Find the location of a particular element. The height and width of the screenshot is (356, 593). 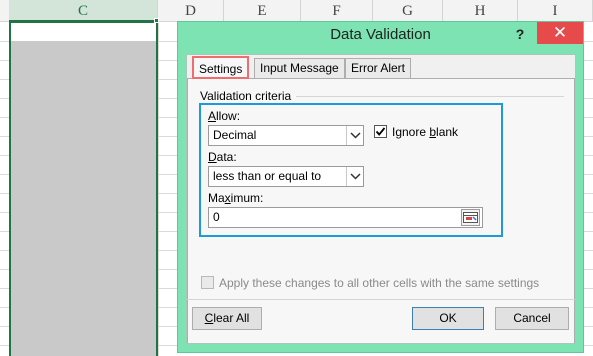

data-label: Data: is located at coordinates (222, 157).